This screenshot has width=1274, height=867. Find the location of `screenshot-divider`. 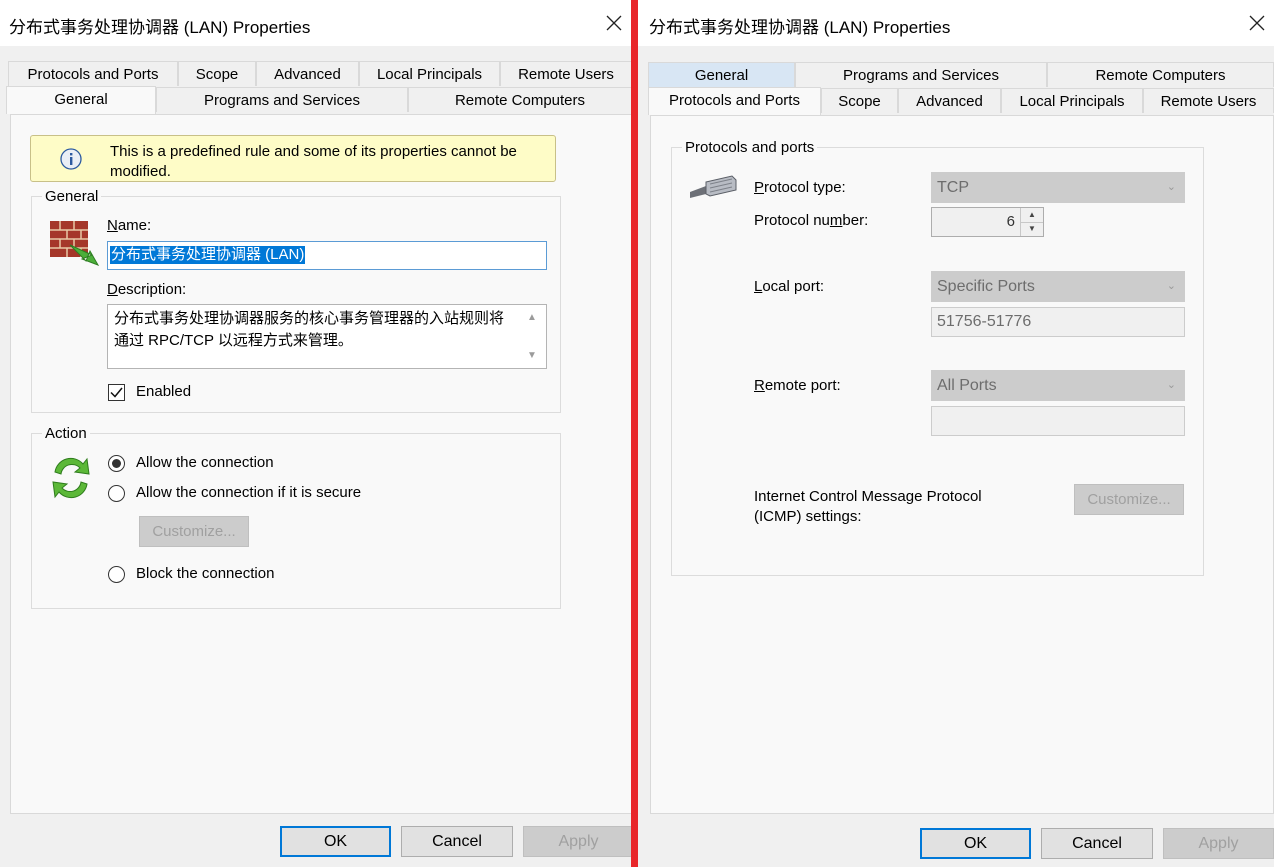

screenshot-divider is located at coordinates (634, 433).